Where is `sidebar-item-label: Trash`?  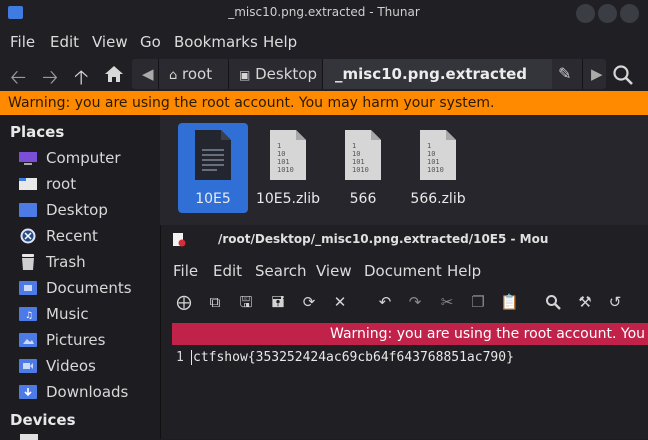 sidebar-item-label: Trash is located at coordinates (66, 262).